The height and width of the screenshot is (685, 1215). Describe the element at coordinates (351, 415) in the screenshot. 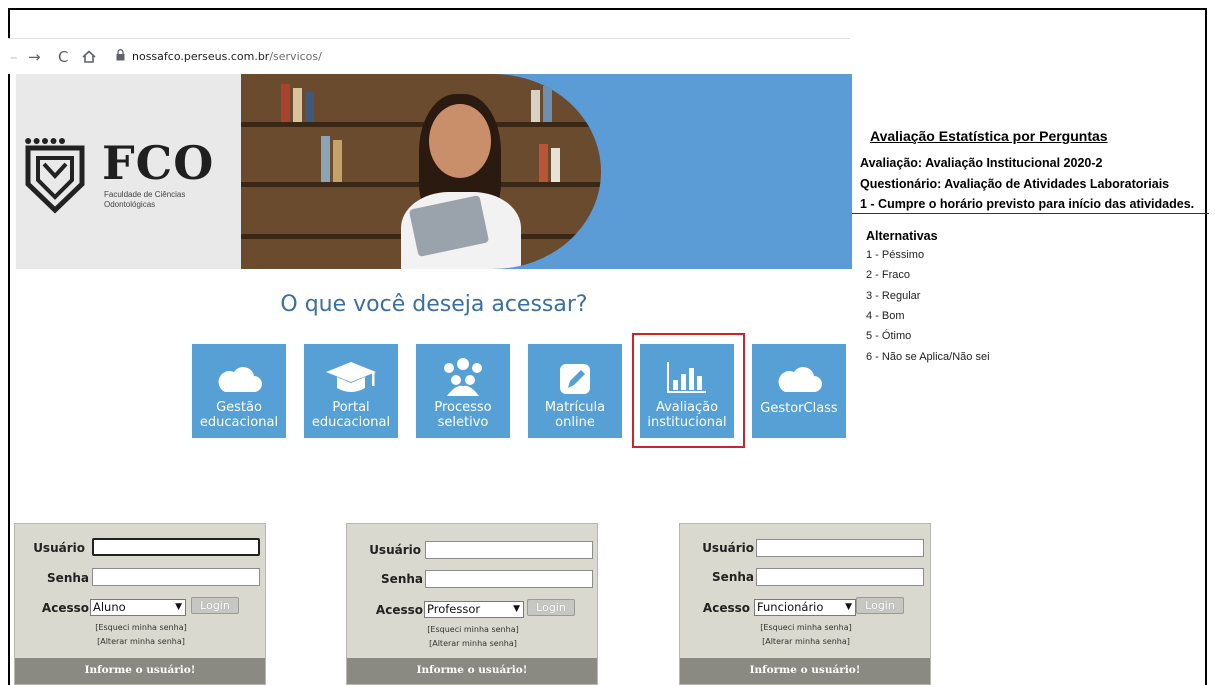

I see `tile-label: Portal educacional` at that location.